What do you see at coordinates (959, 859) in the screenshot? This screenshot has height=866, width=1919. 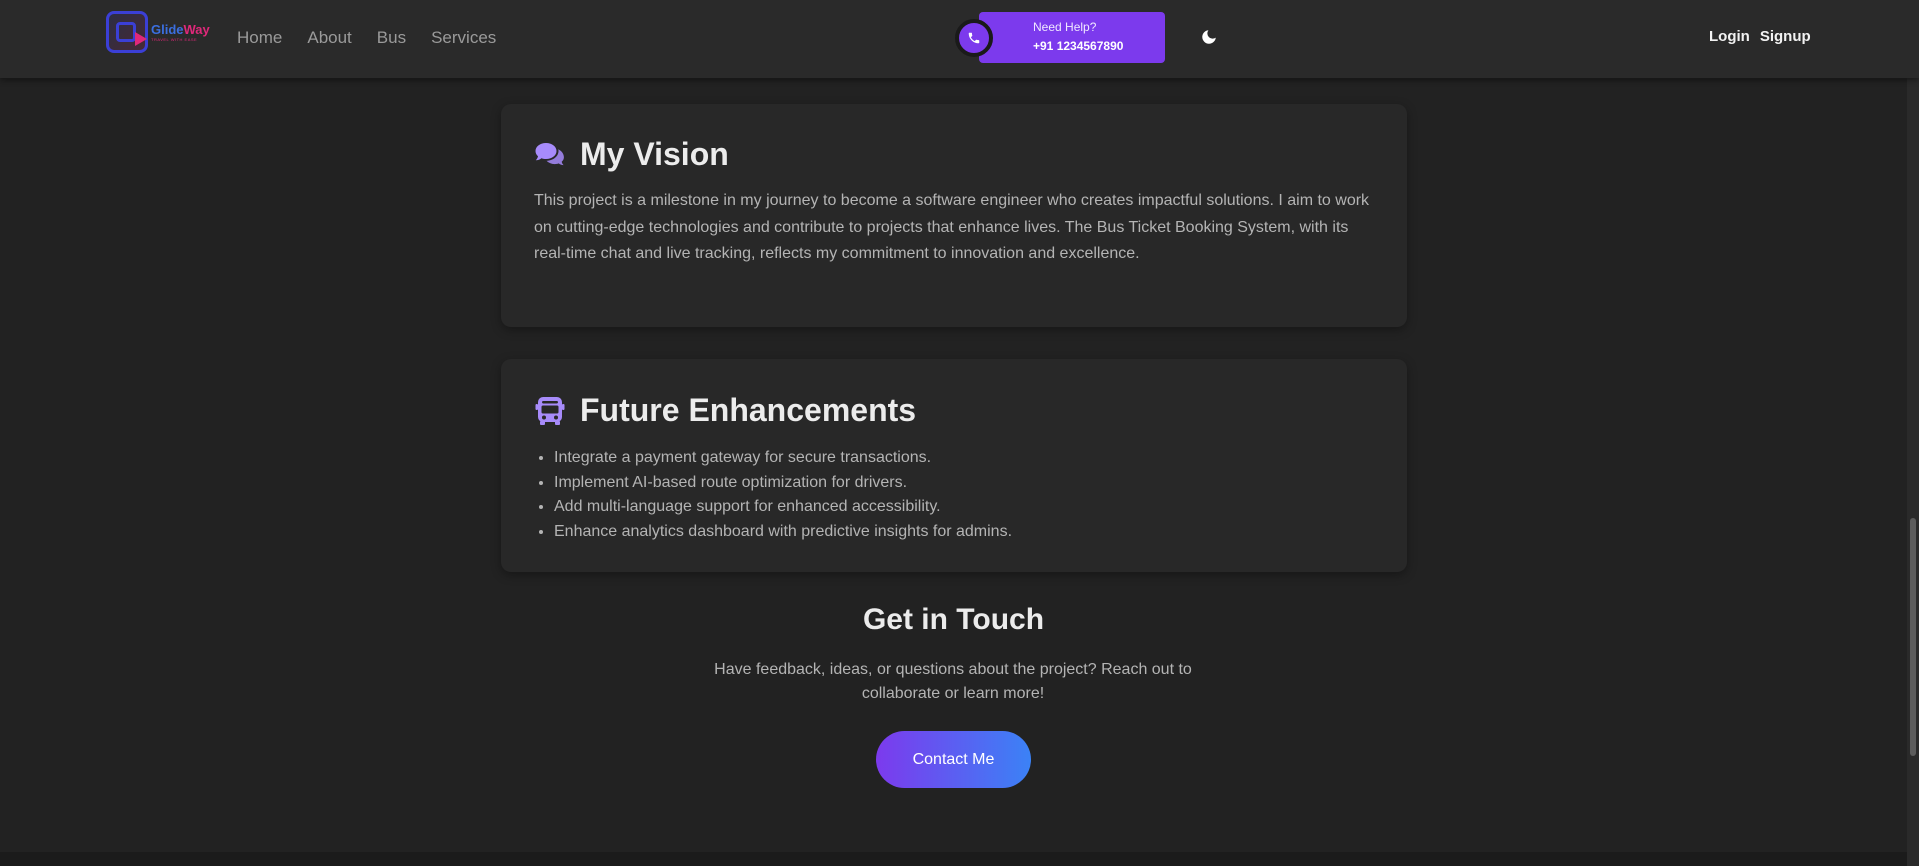 I see `footer` at bounding box center [959, 859].